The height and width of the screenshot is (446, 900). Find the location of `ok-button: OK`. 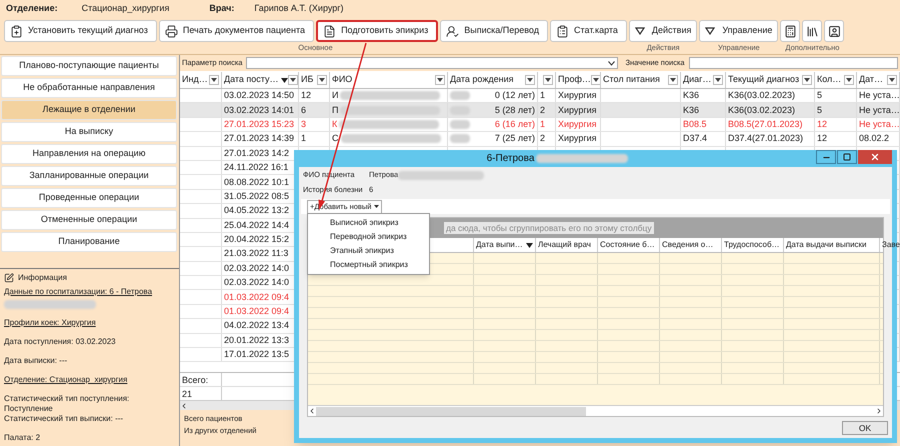

ok-button: OK is located at coordinates (865, 427).